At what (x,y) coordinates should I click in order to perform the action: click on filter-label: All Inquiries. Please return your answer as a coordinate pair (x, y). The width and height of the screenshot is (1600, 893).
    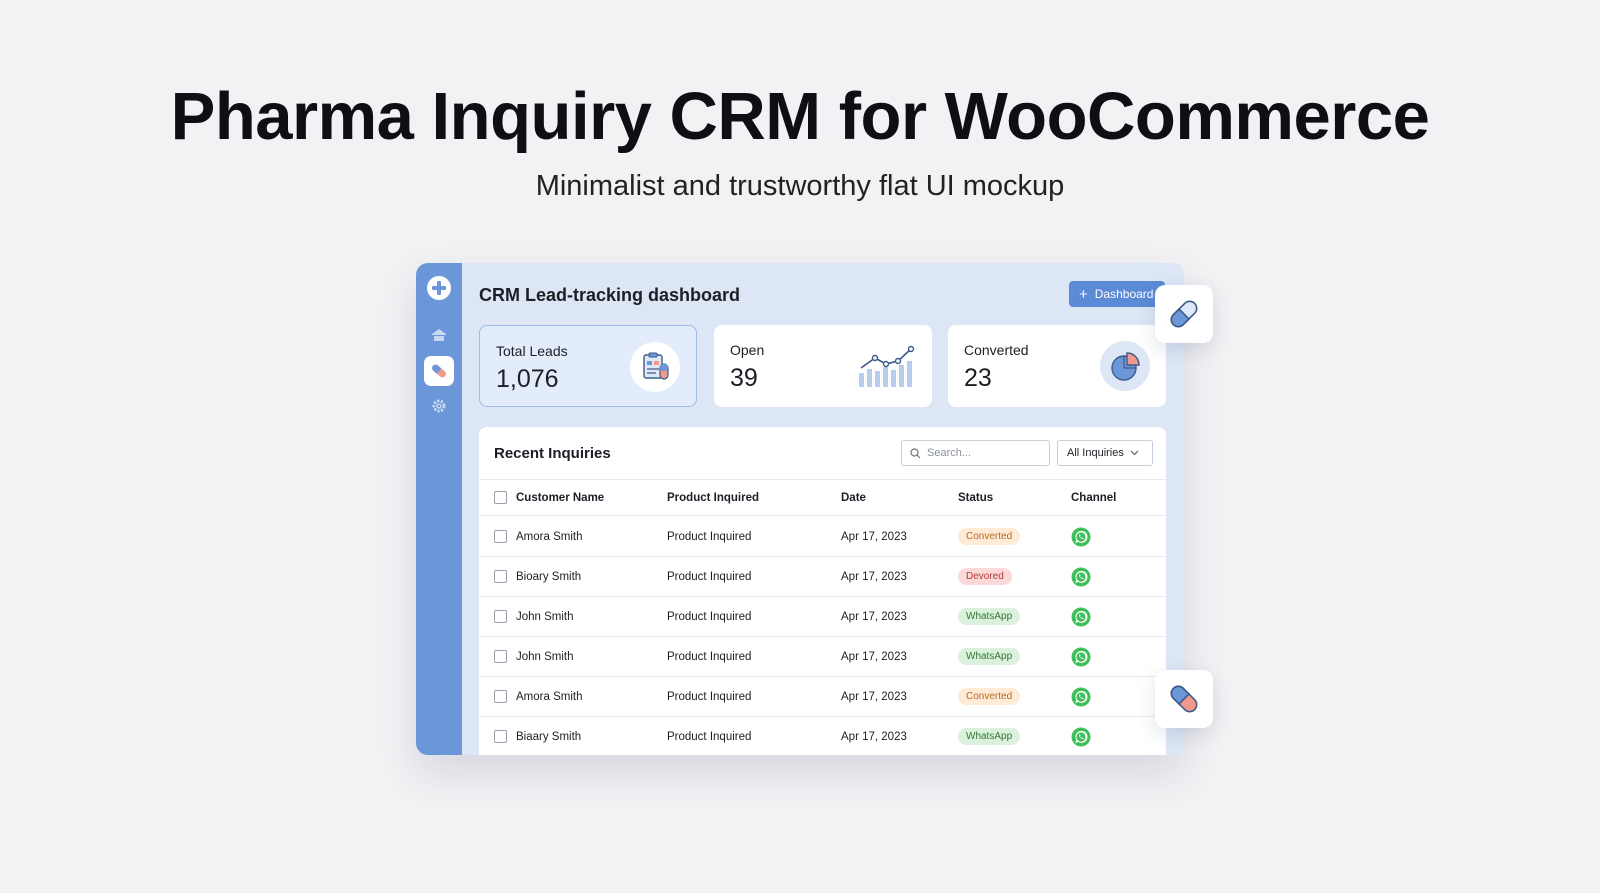
    Looking at the image, I should click on (1095, 453).